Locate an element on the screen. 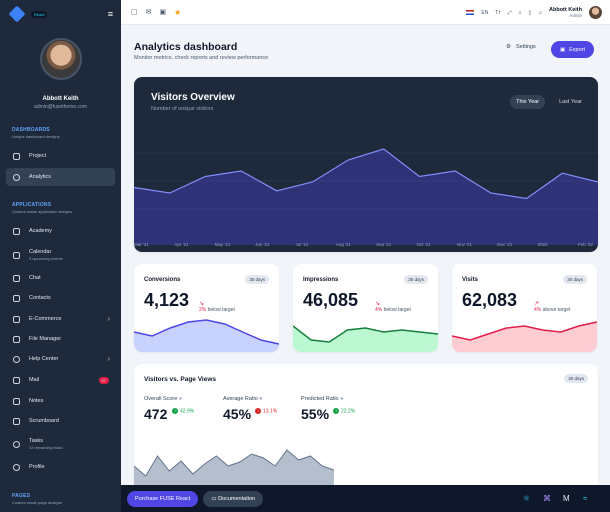  user-menu: Abbott Keith Admin is located at coordinates (565, 12).